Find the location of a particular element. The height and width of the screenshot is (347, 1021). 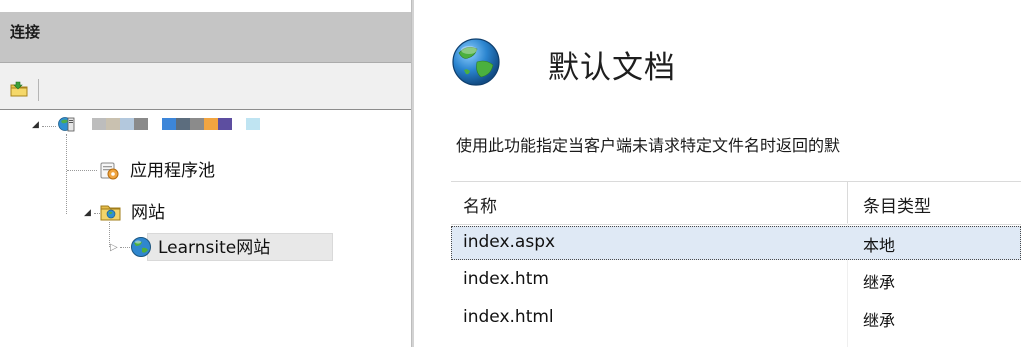

row-type: 本地 is located at coordinates (879, 245).